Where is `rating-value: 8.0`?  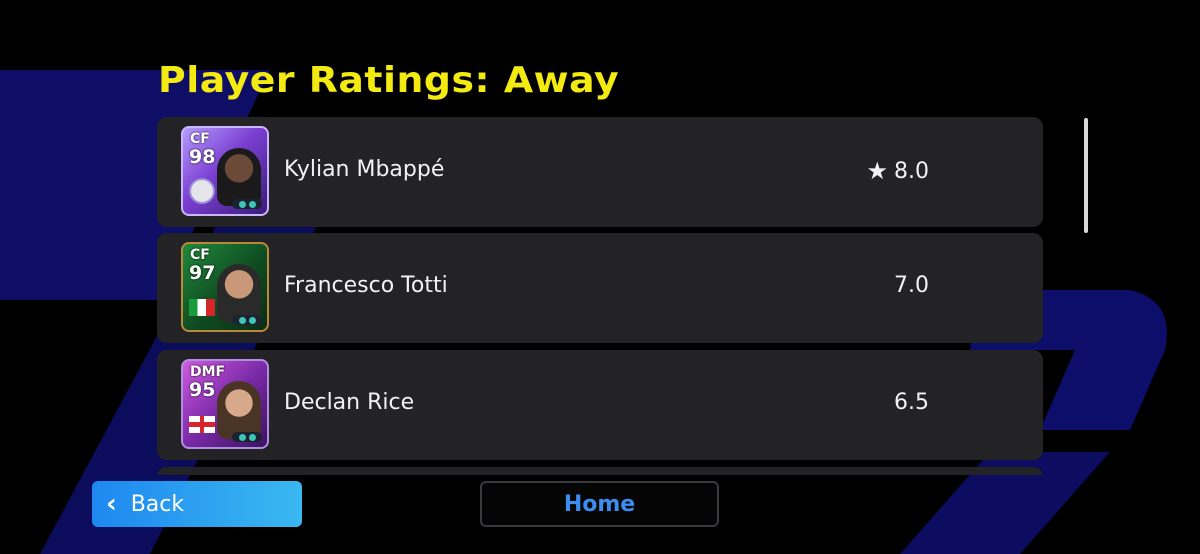
rating-value: 8.0 is located at coordinates (911, 171).